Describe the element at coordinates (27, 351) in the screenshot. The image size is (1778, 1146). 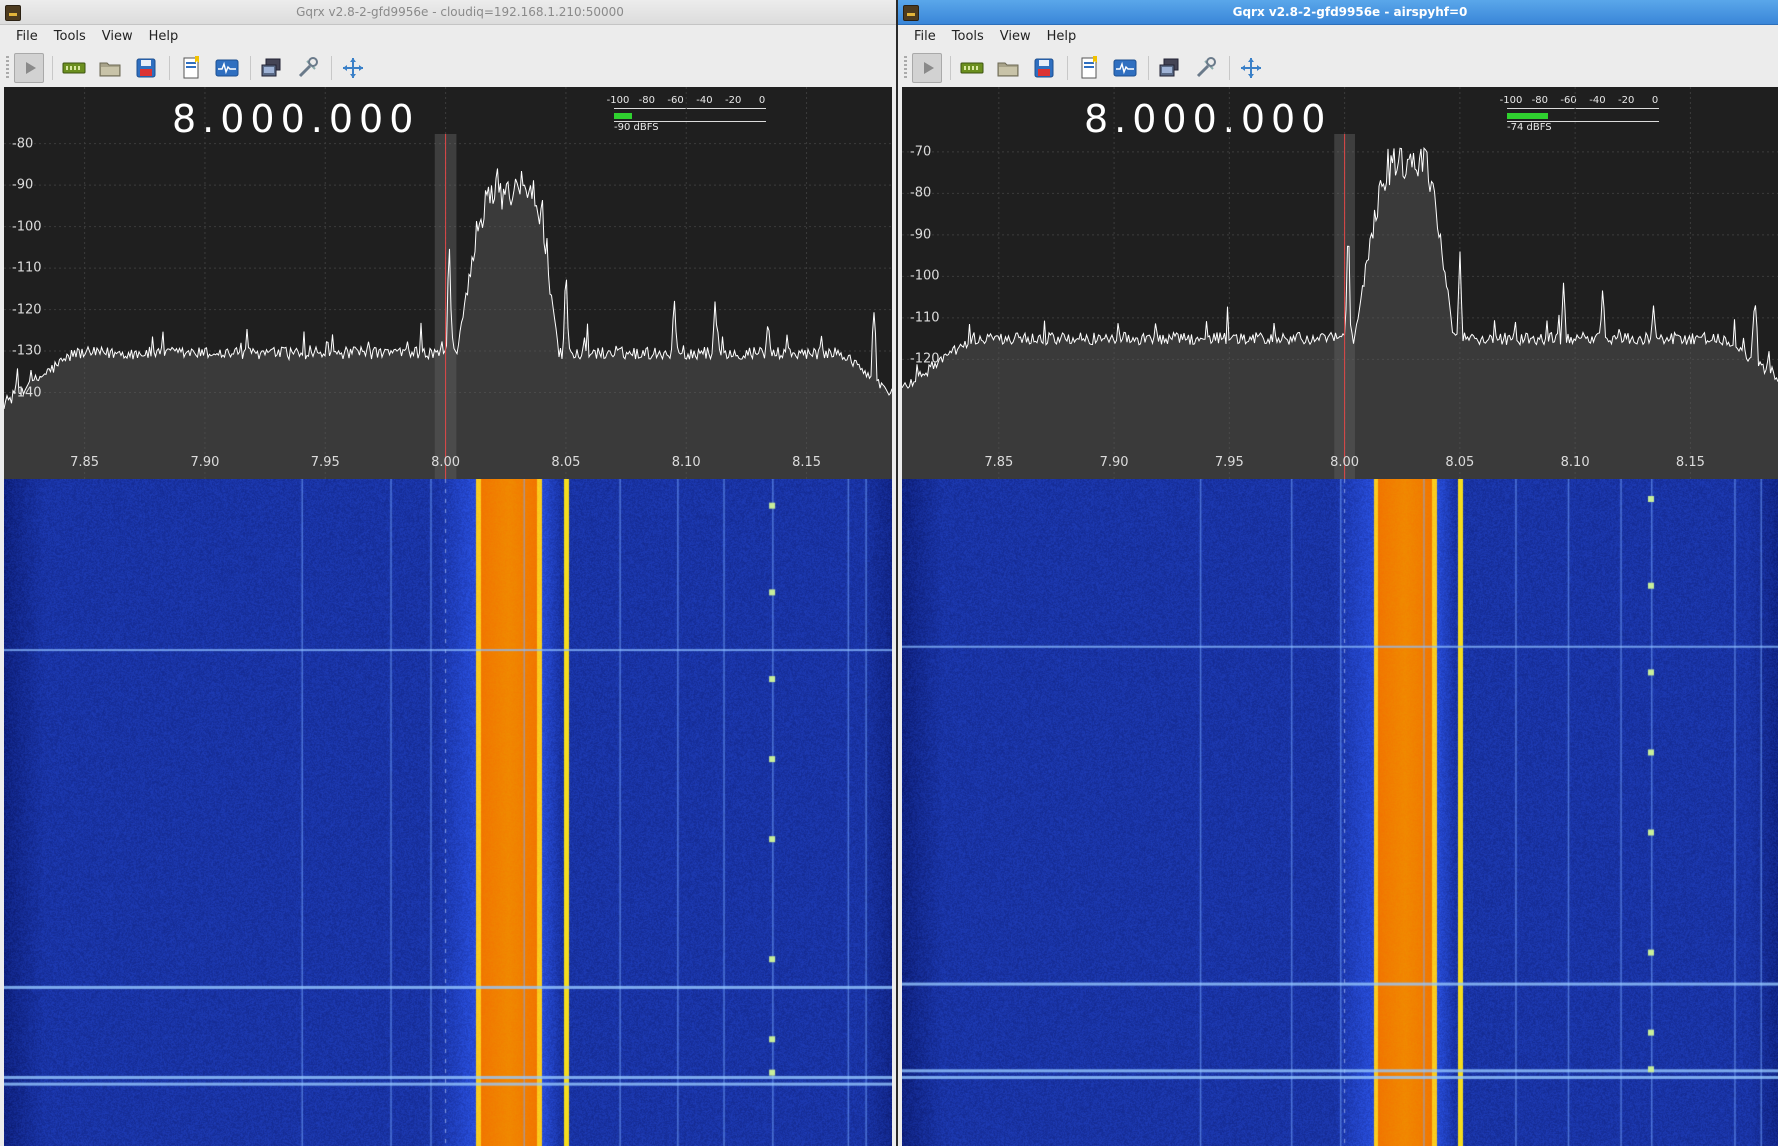
I see `db-axis-label: -130` at that location.